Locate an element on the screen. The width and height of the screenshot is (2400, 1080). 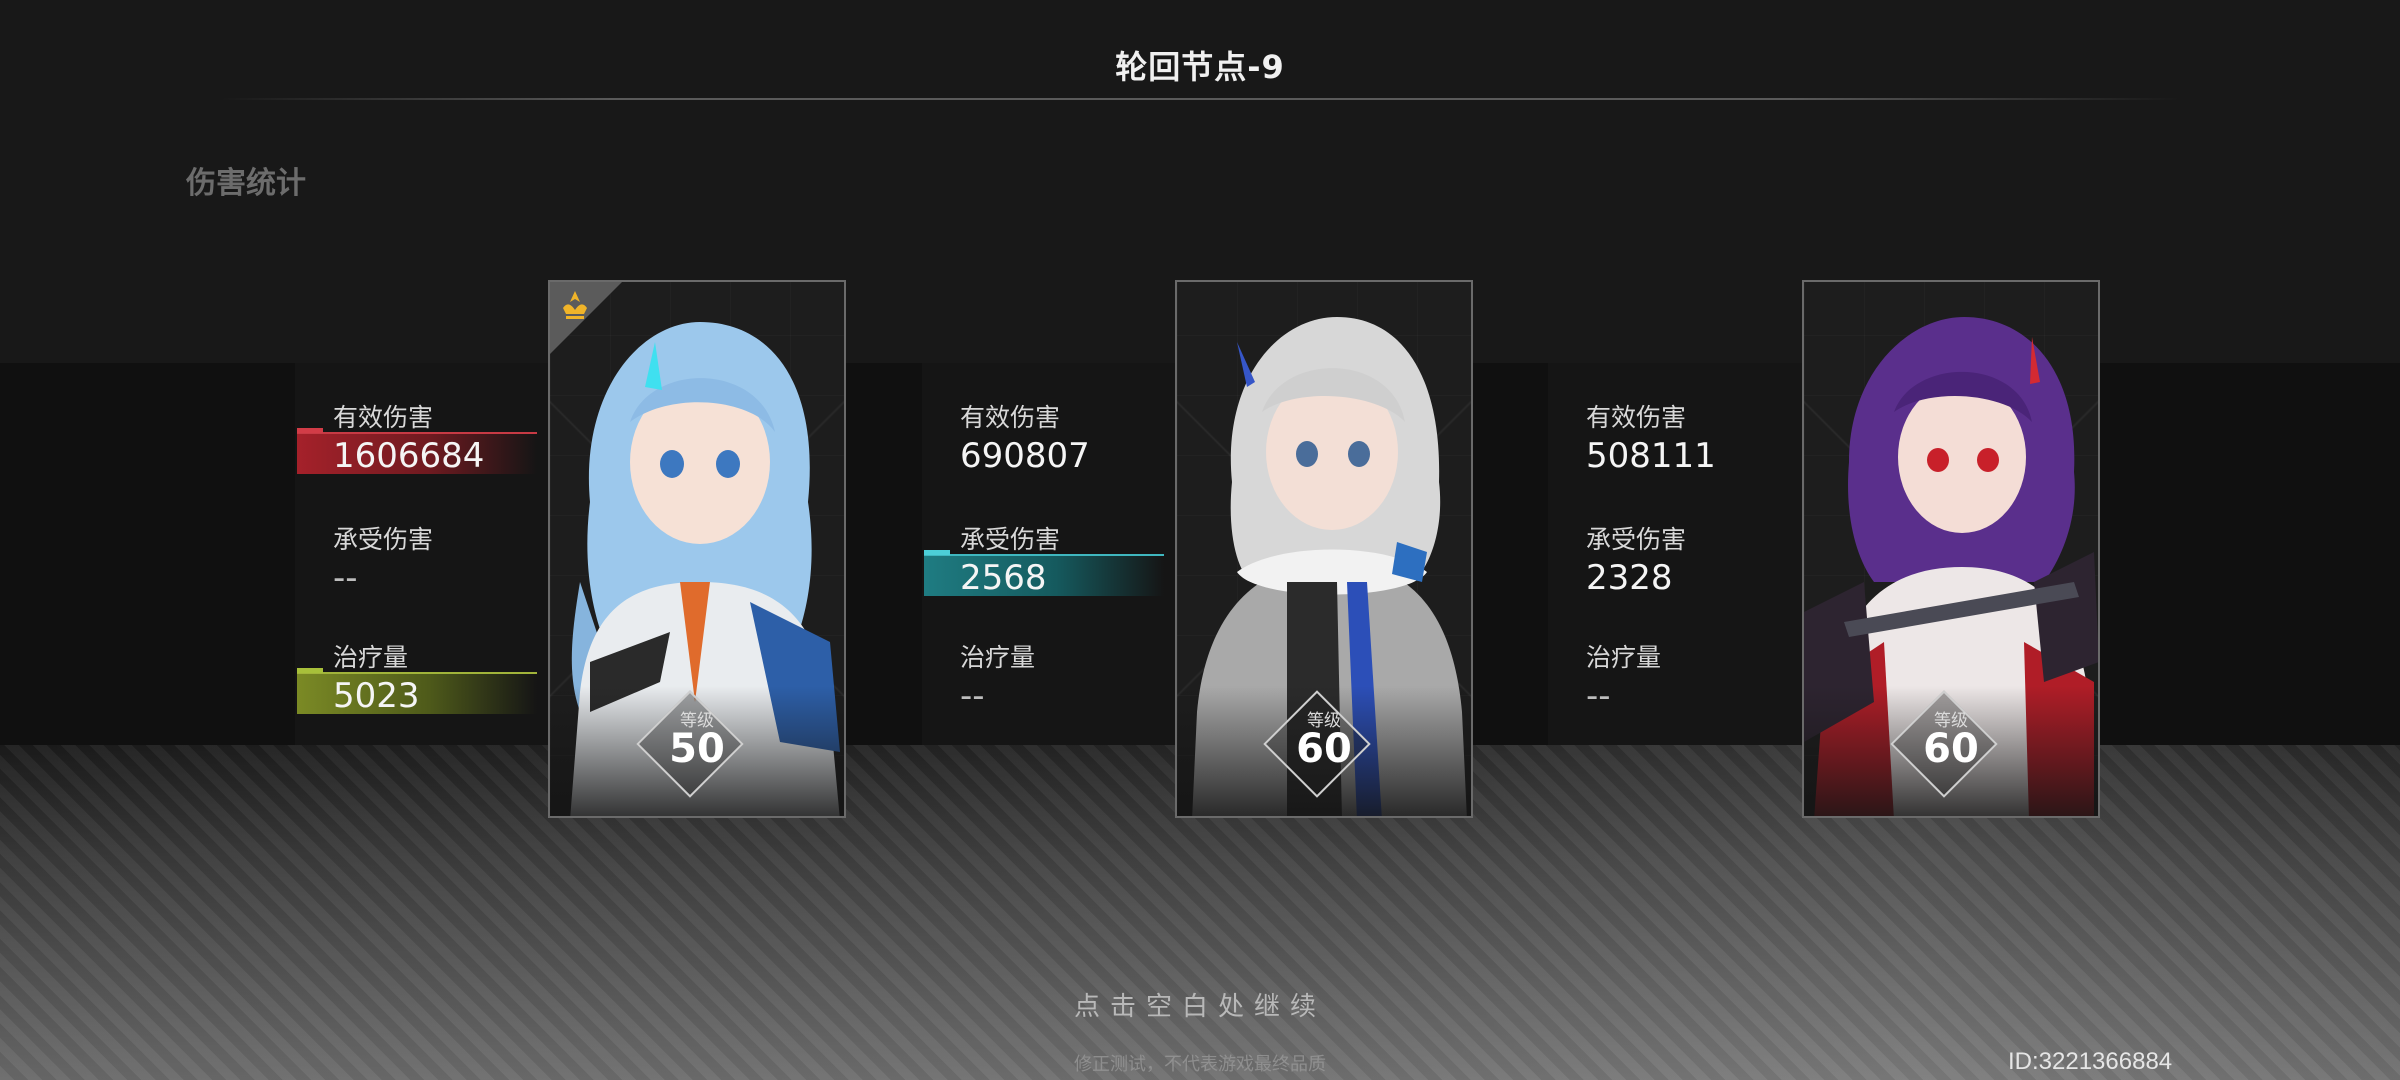
stat-value: 1606684 is located at coordinates (409, 456).